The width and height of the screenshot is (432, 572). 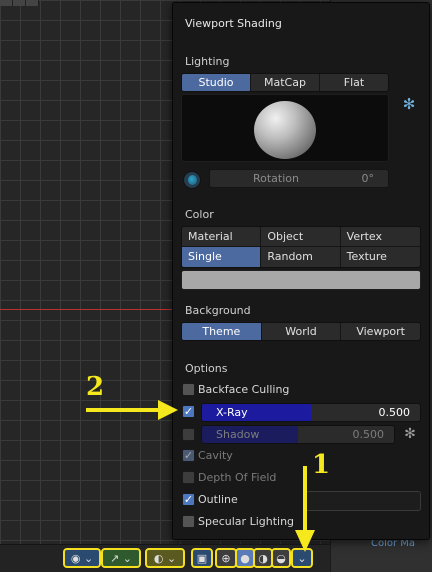 I want to click on annotation-number-1: 1, so click(x=321, y=465).